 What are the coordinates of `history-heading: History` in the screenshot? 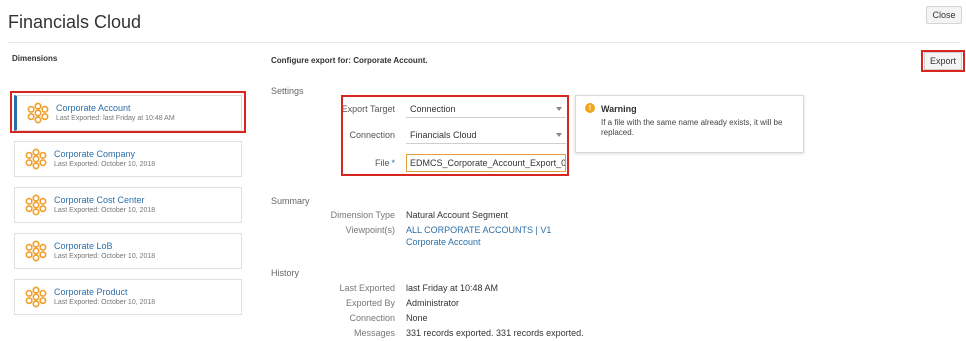 It's located at (285, 273).